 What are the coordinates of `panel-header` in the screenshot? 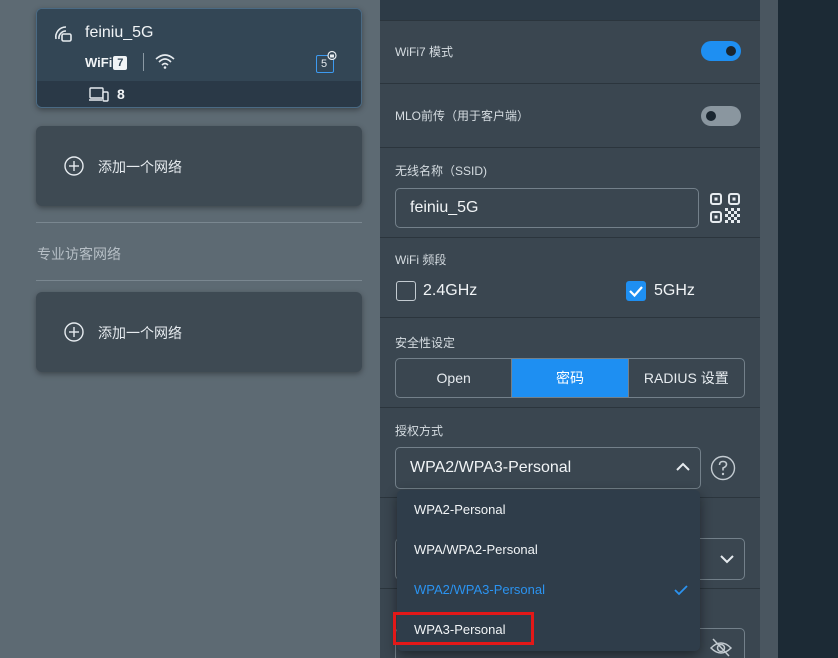 It's located at (570, 10).